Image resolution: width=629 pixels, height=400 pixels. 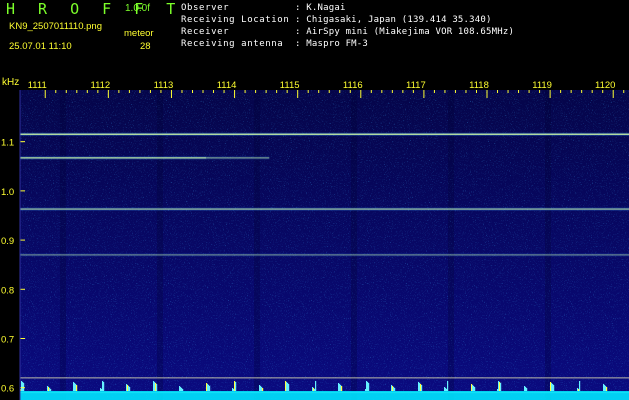 I want to click on info-key: Receiving antenna, so click(x=232, y=44).